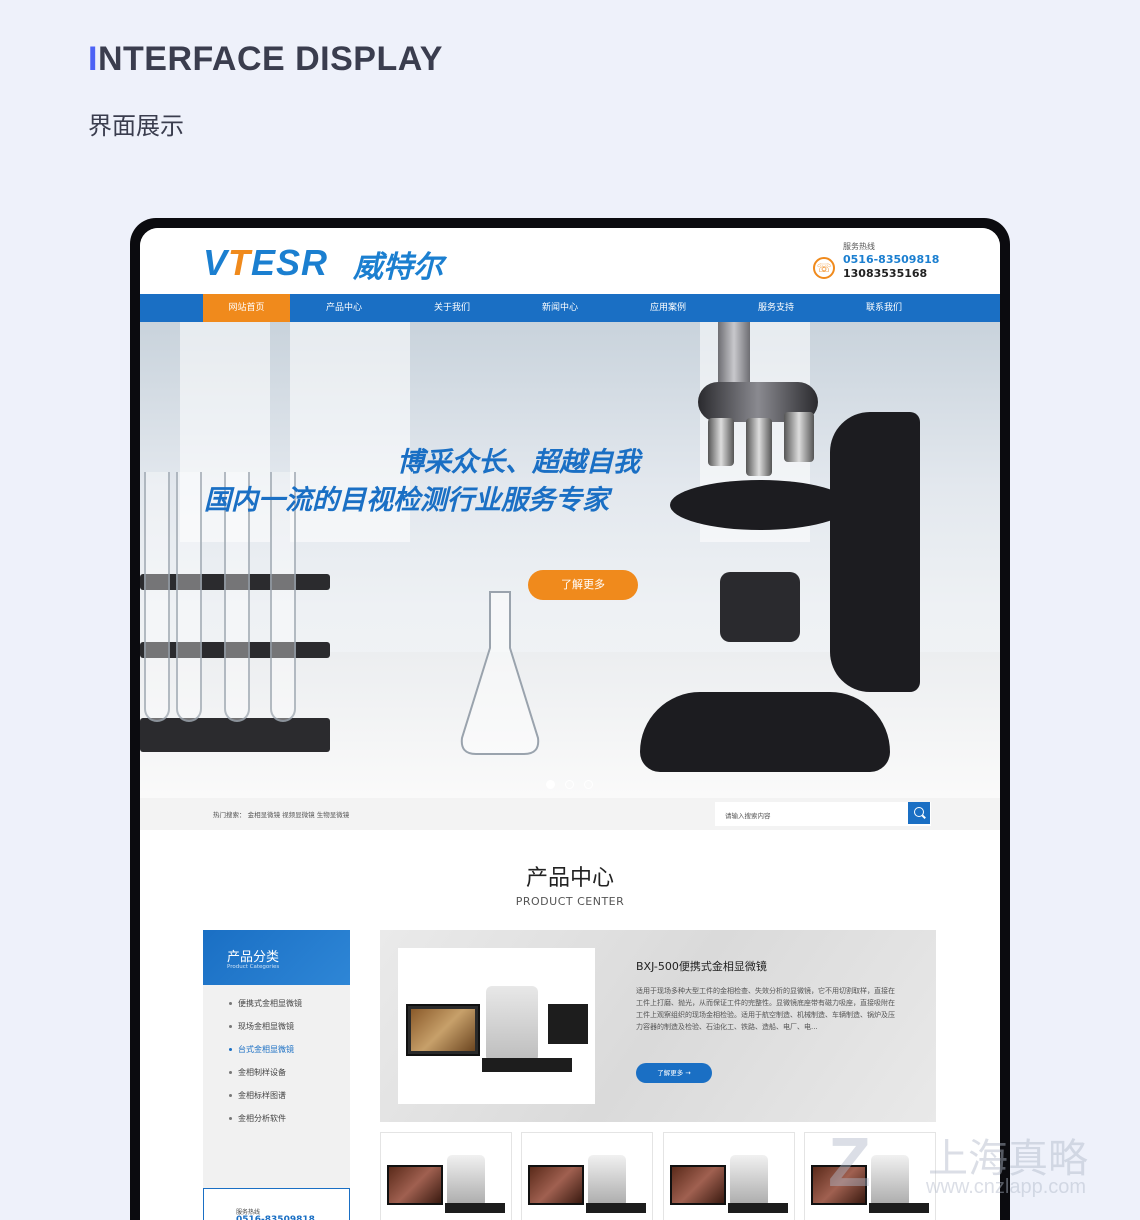 This screenshot has height=1220, width=1140. I want to click on monitor-screen, so click(443, 1030).